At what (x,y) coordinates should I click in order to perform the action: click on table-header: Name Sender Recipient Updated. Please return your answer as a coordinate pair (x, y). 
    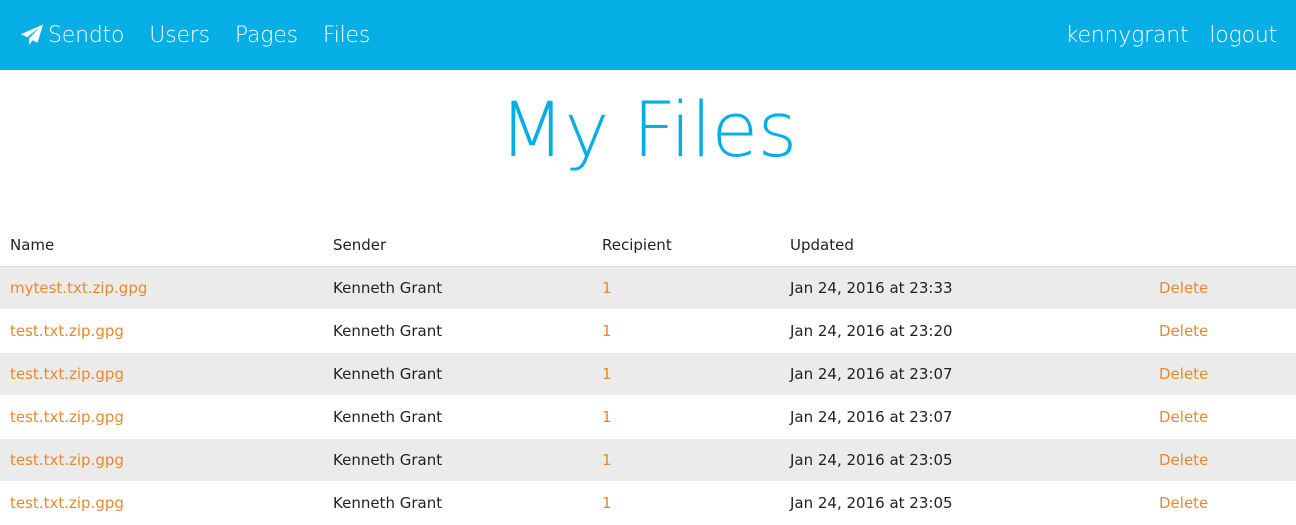
    Looking at the image, I should click on (648, 245).